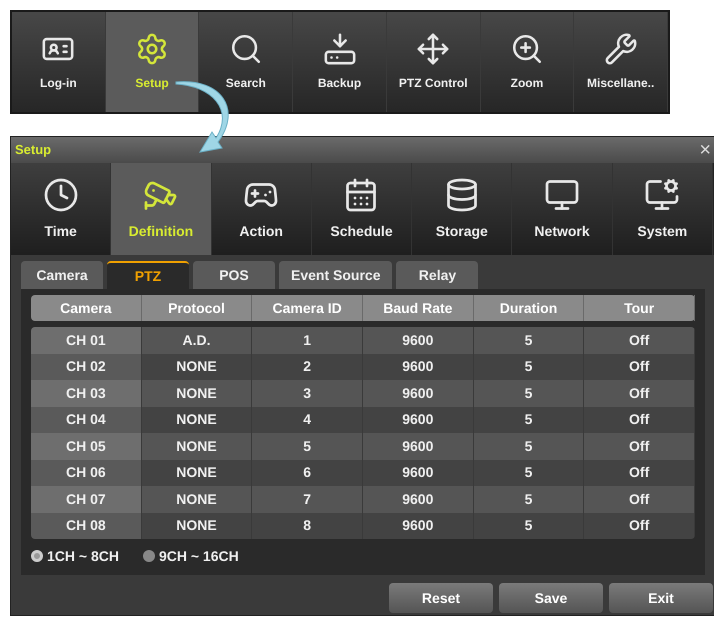 The width and height of the screenshot is (714, 626). Describe the element at coordinates (59, 62) in the screenshot. I see `toolbar-button: Log-in` at that location.